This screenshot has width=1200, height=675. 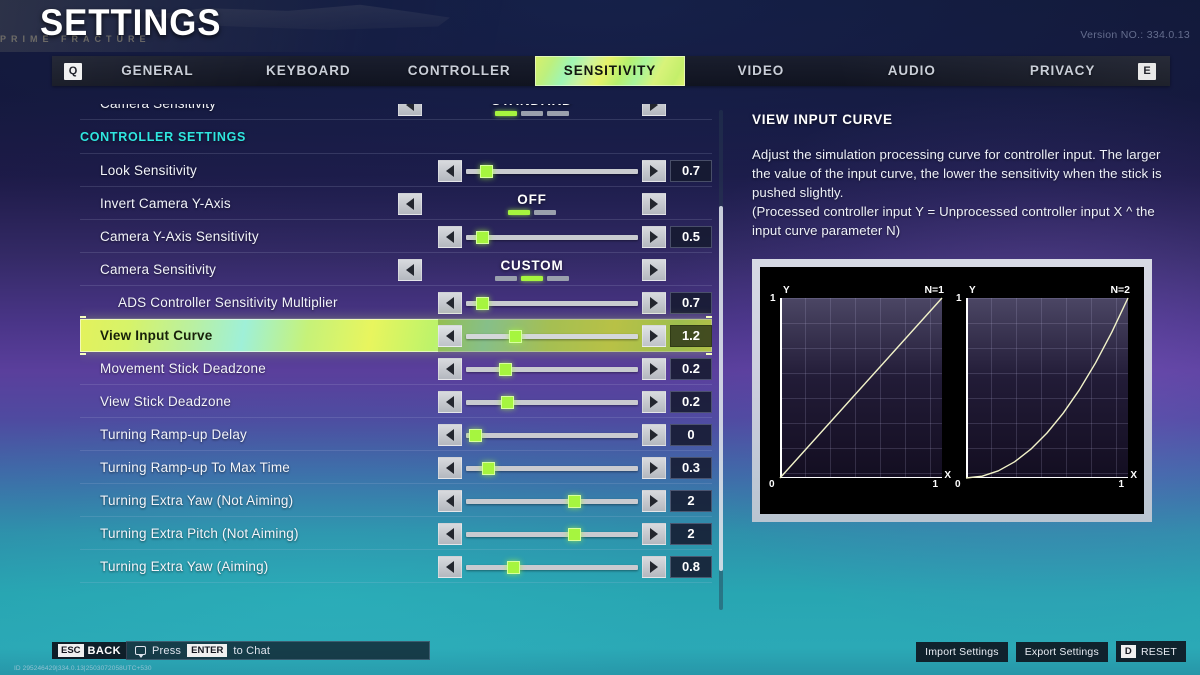 What do you see at coordinates (396, 533) in the screenshot?
I see `setting-row: Turning Extra Pitch (Not Aiming) 2` at bounding box center [396, 533].